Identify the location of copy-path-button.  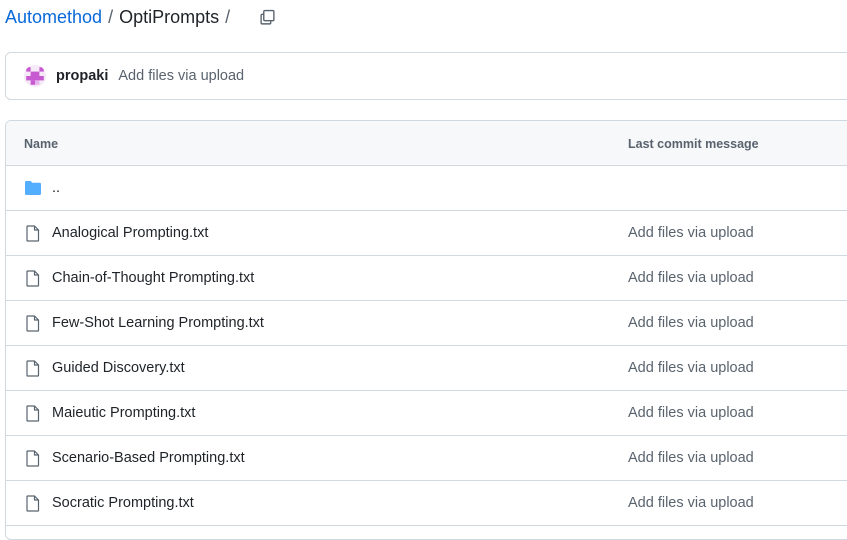
(267, 17).